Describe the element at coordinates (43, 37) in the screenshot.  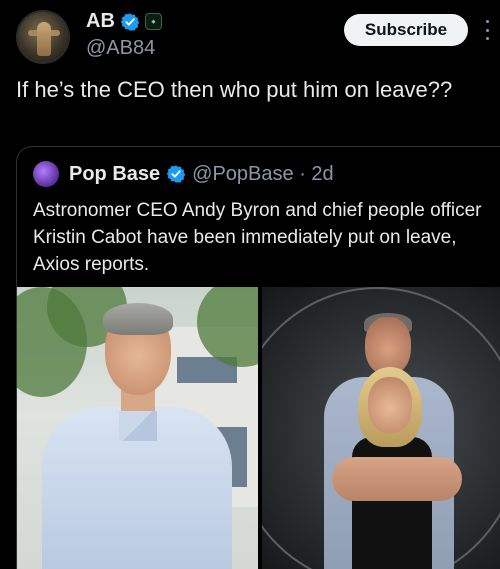
I see `author-avatar` at that location.